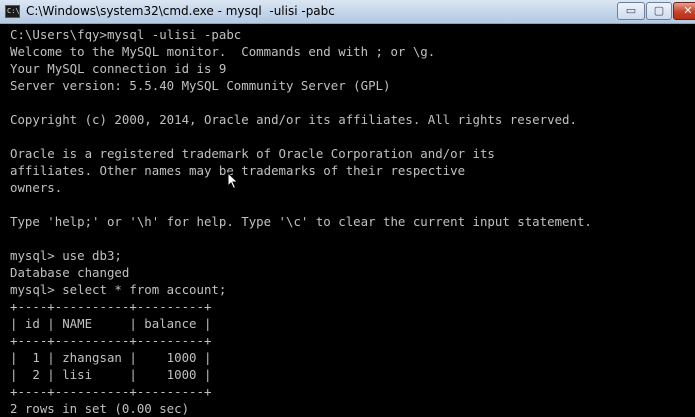 The height and width of the screenshot is (417, 695). What do you see at coordinates (36, 187) in the screenshot?
I see `console-line: owners.` at bounding box center [36, 187].